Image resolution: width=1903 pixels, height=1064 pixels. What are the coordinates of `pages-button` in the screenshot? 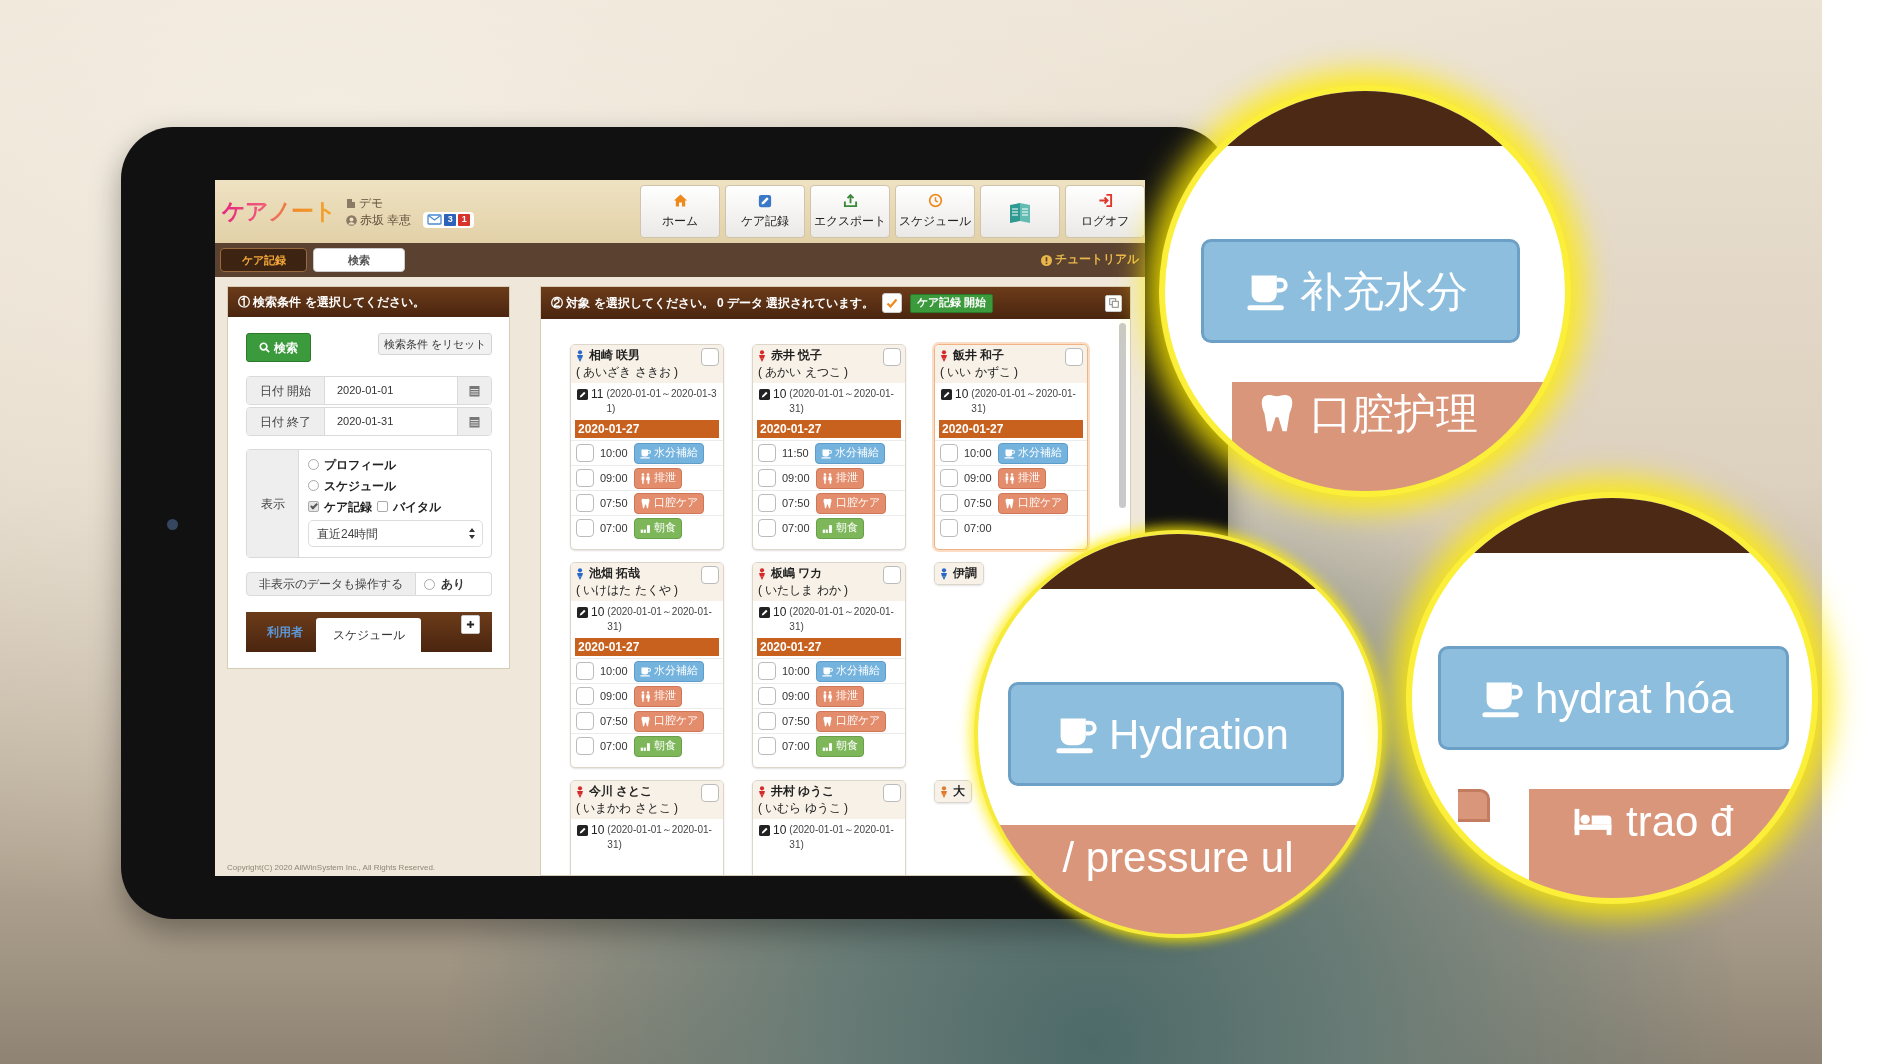 It's located at (1113, 303).